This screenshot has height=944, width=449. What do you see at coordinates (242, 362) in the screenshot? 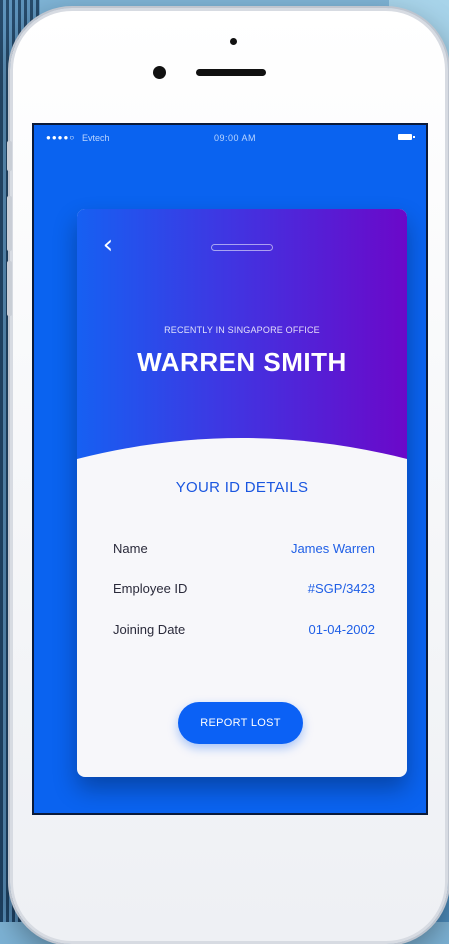
I see `employee-name-title: WARREN SMITH` at bounding box center [242, 362].